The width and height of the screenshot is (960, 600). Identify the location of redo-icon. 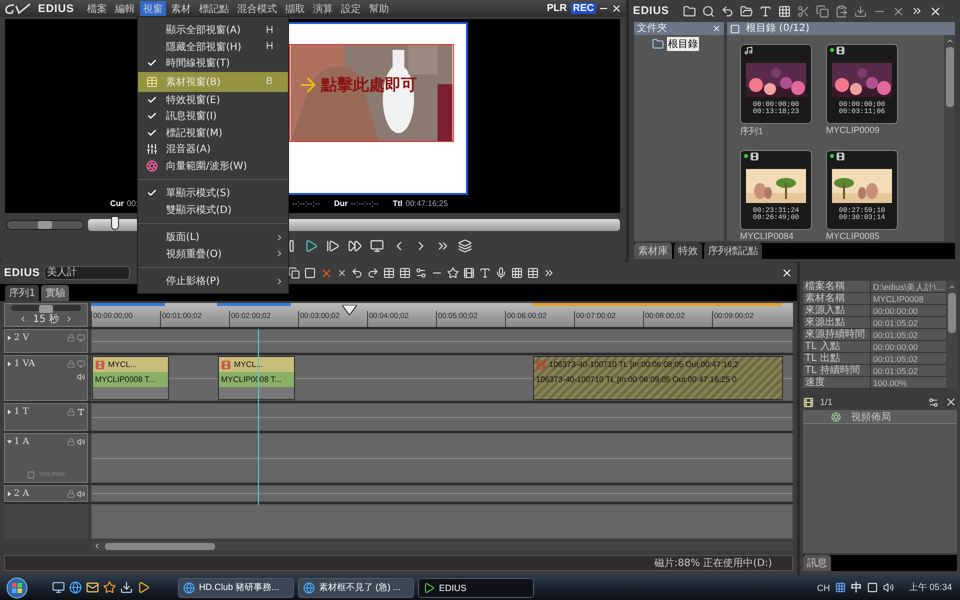
(373, 273).